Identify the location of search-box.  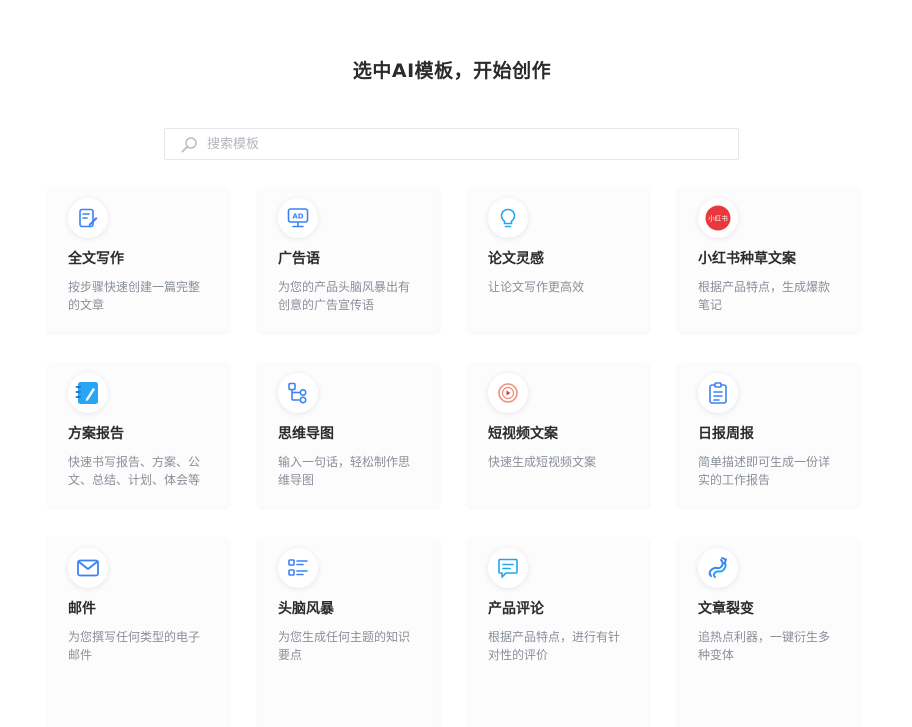
(451, 144).